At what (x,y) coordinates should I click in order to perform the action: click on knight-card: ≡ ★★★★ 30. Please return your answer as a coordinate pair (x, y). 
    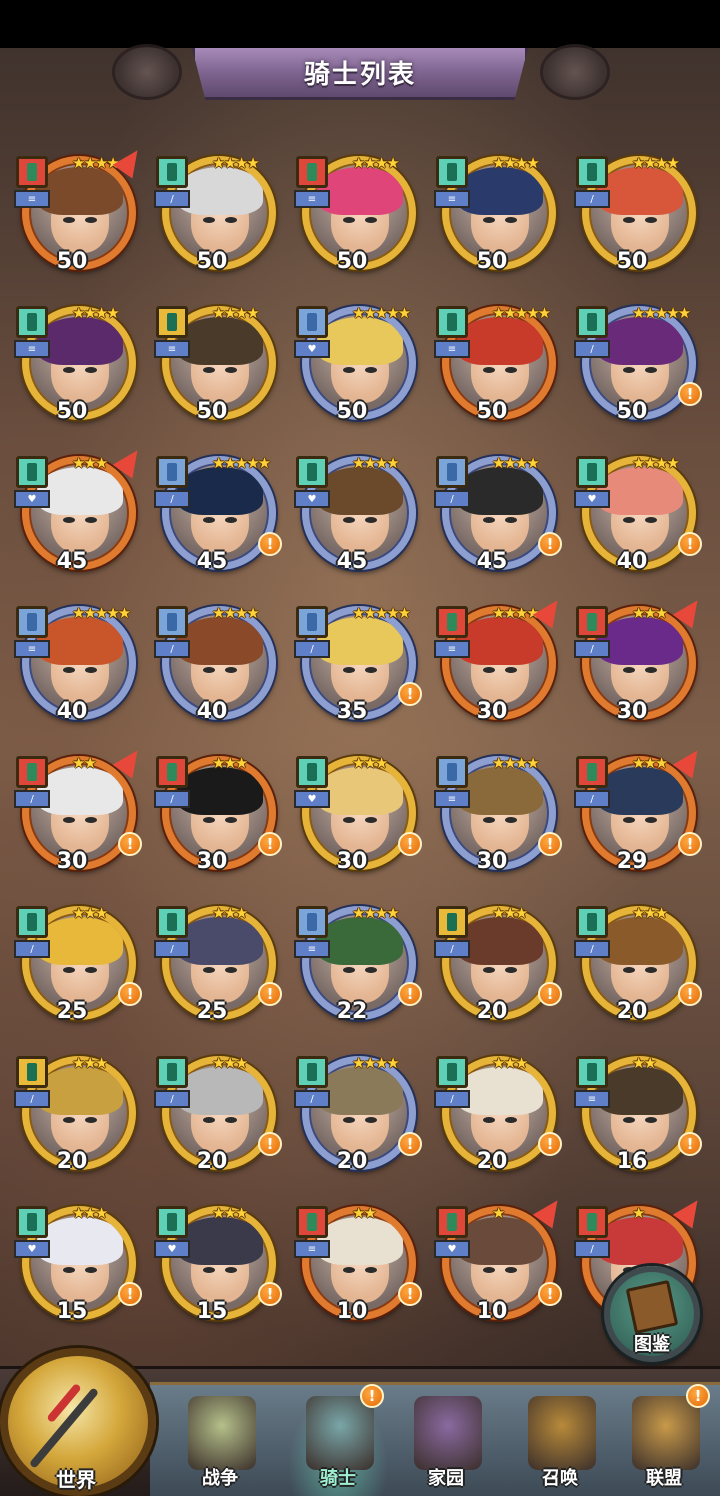
    Looking at the image, I should click on (501, 660).